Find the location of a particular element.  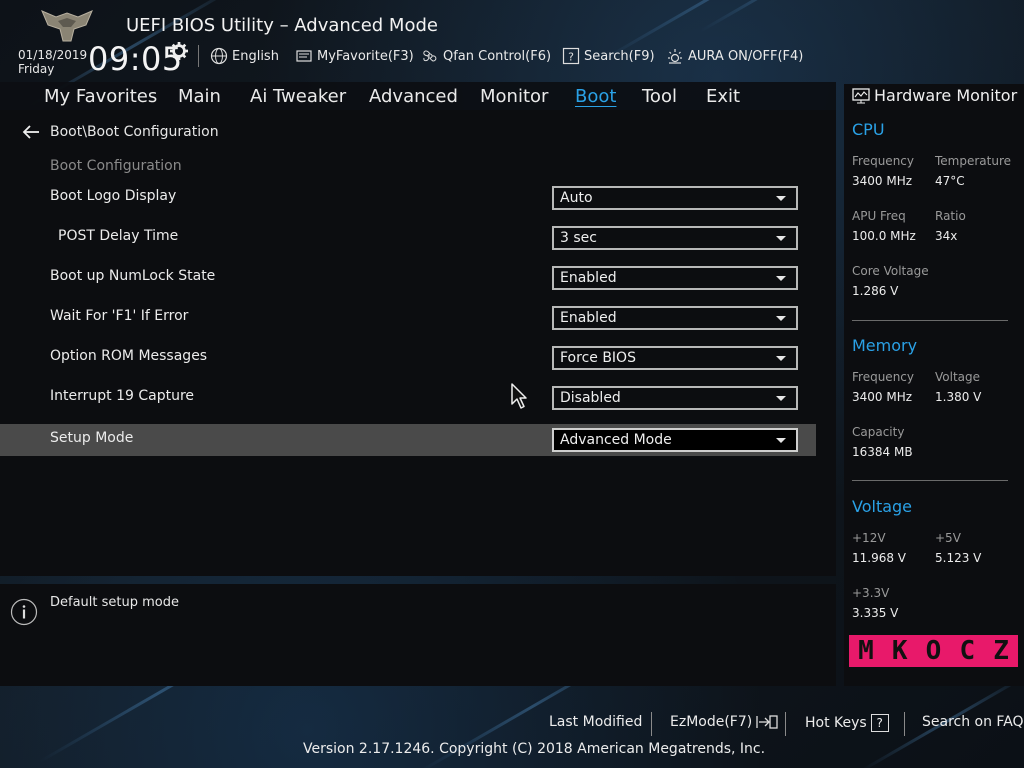

brand-logo: M K O C Z is located at coordinates (933, 651).